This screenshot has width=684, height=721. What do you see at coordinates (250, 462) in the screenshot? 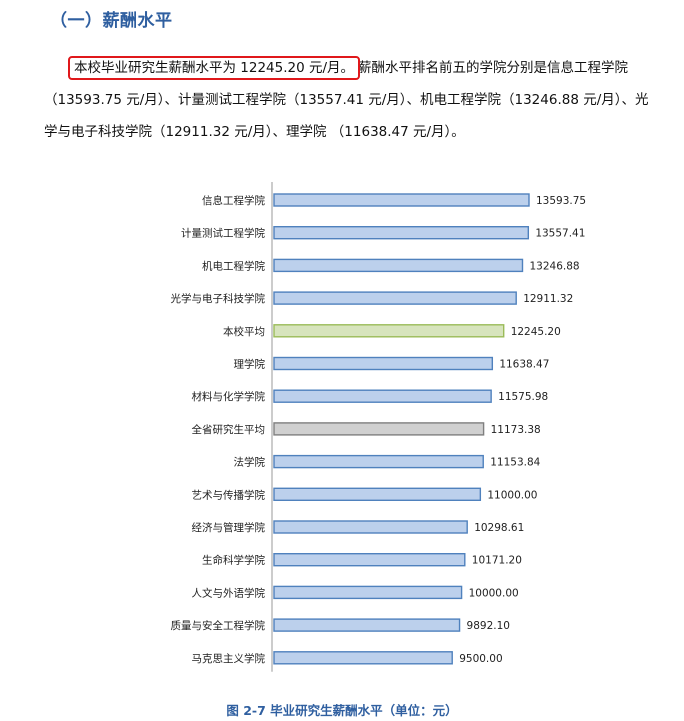
I see `category-label: 法学院` at bounding box center [250, 462].